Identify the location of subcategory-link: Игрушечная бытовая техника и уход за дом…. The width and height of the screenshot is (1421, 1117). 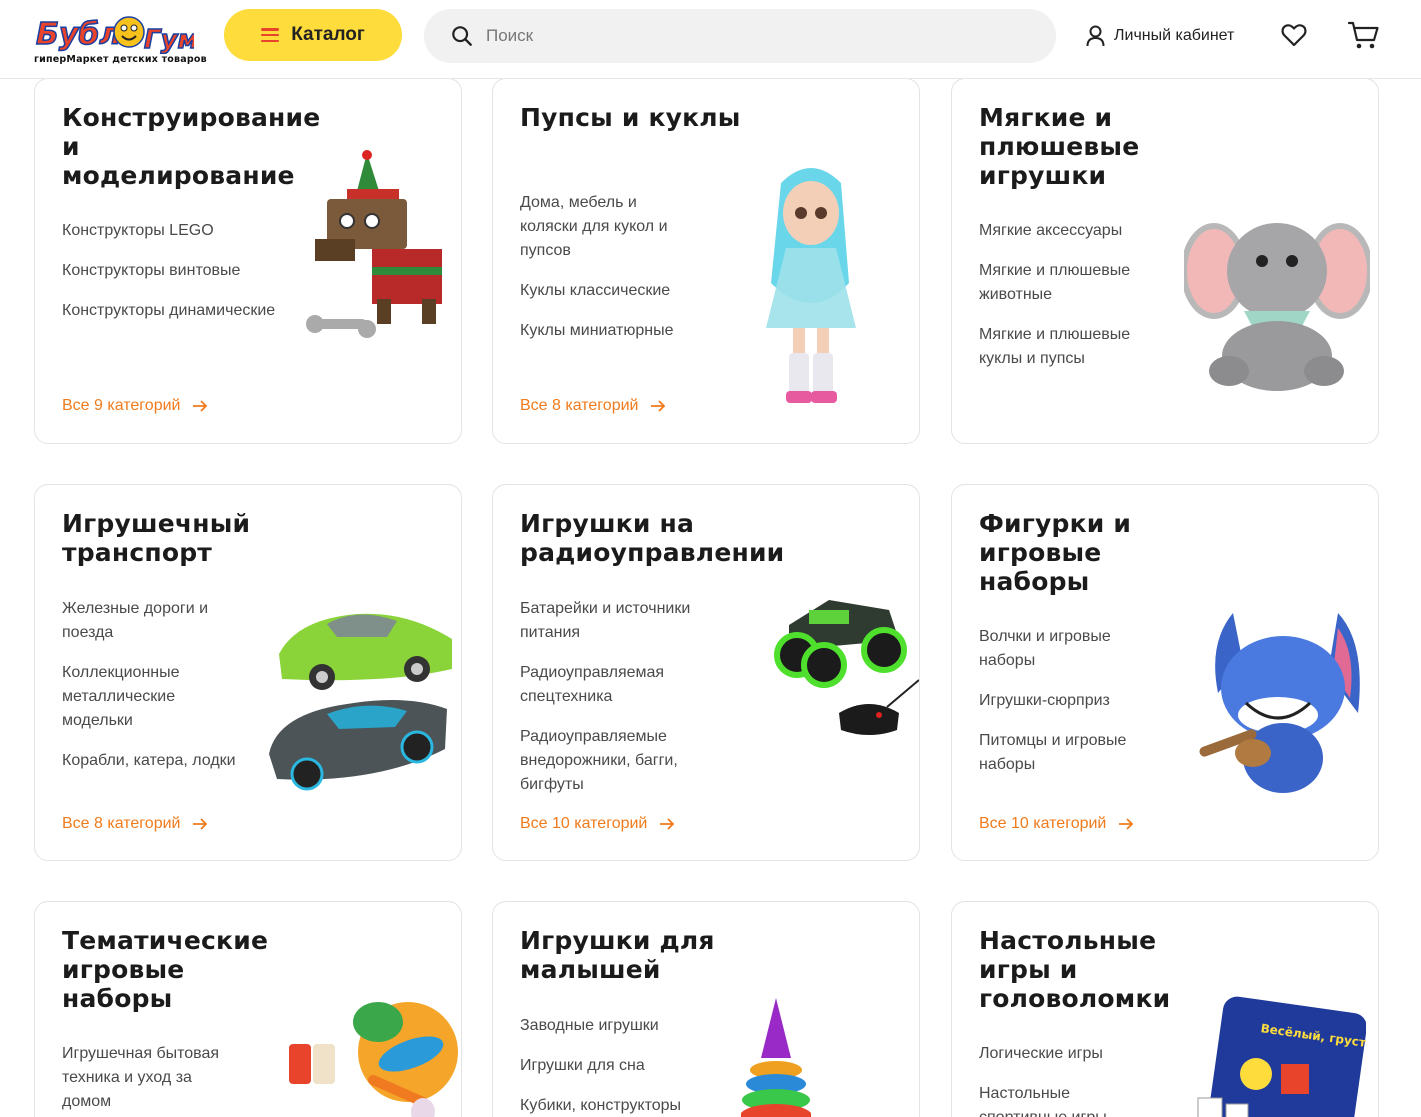
(147, 1078).